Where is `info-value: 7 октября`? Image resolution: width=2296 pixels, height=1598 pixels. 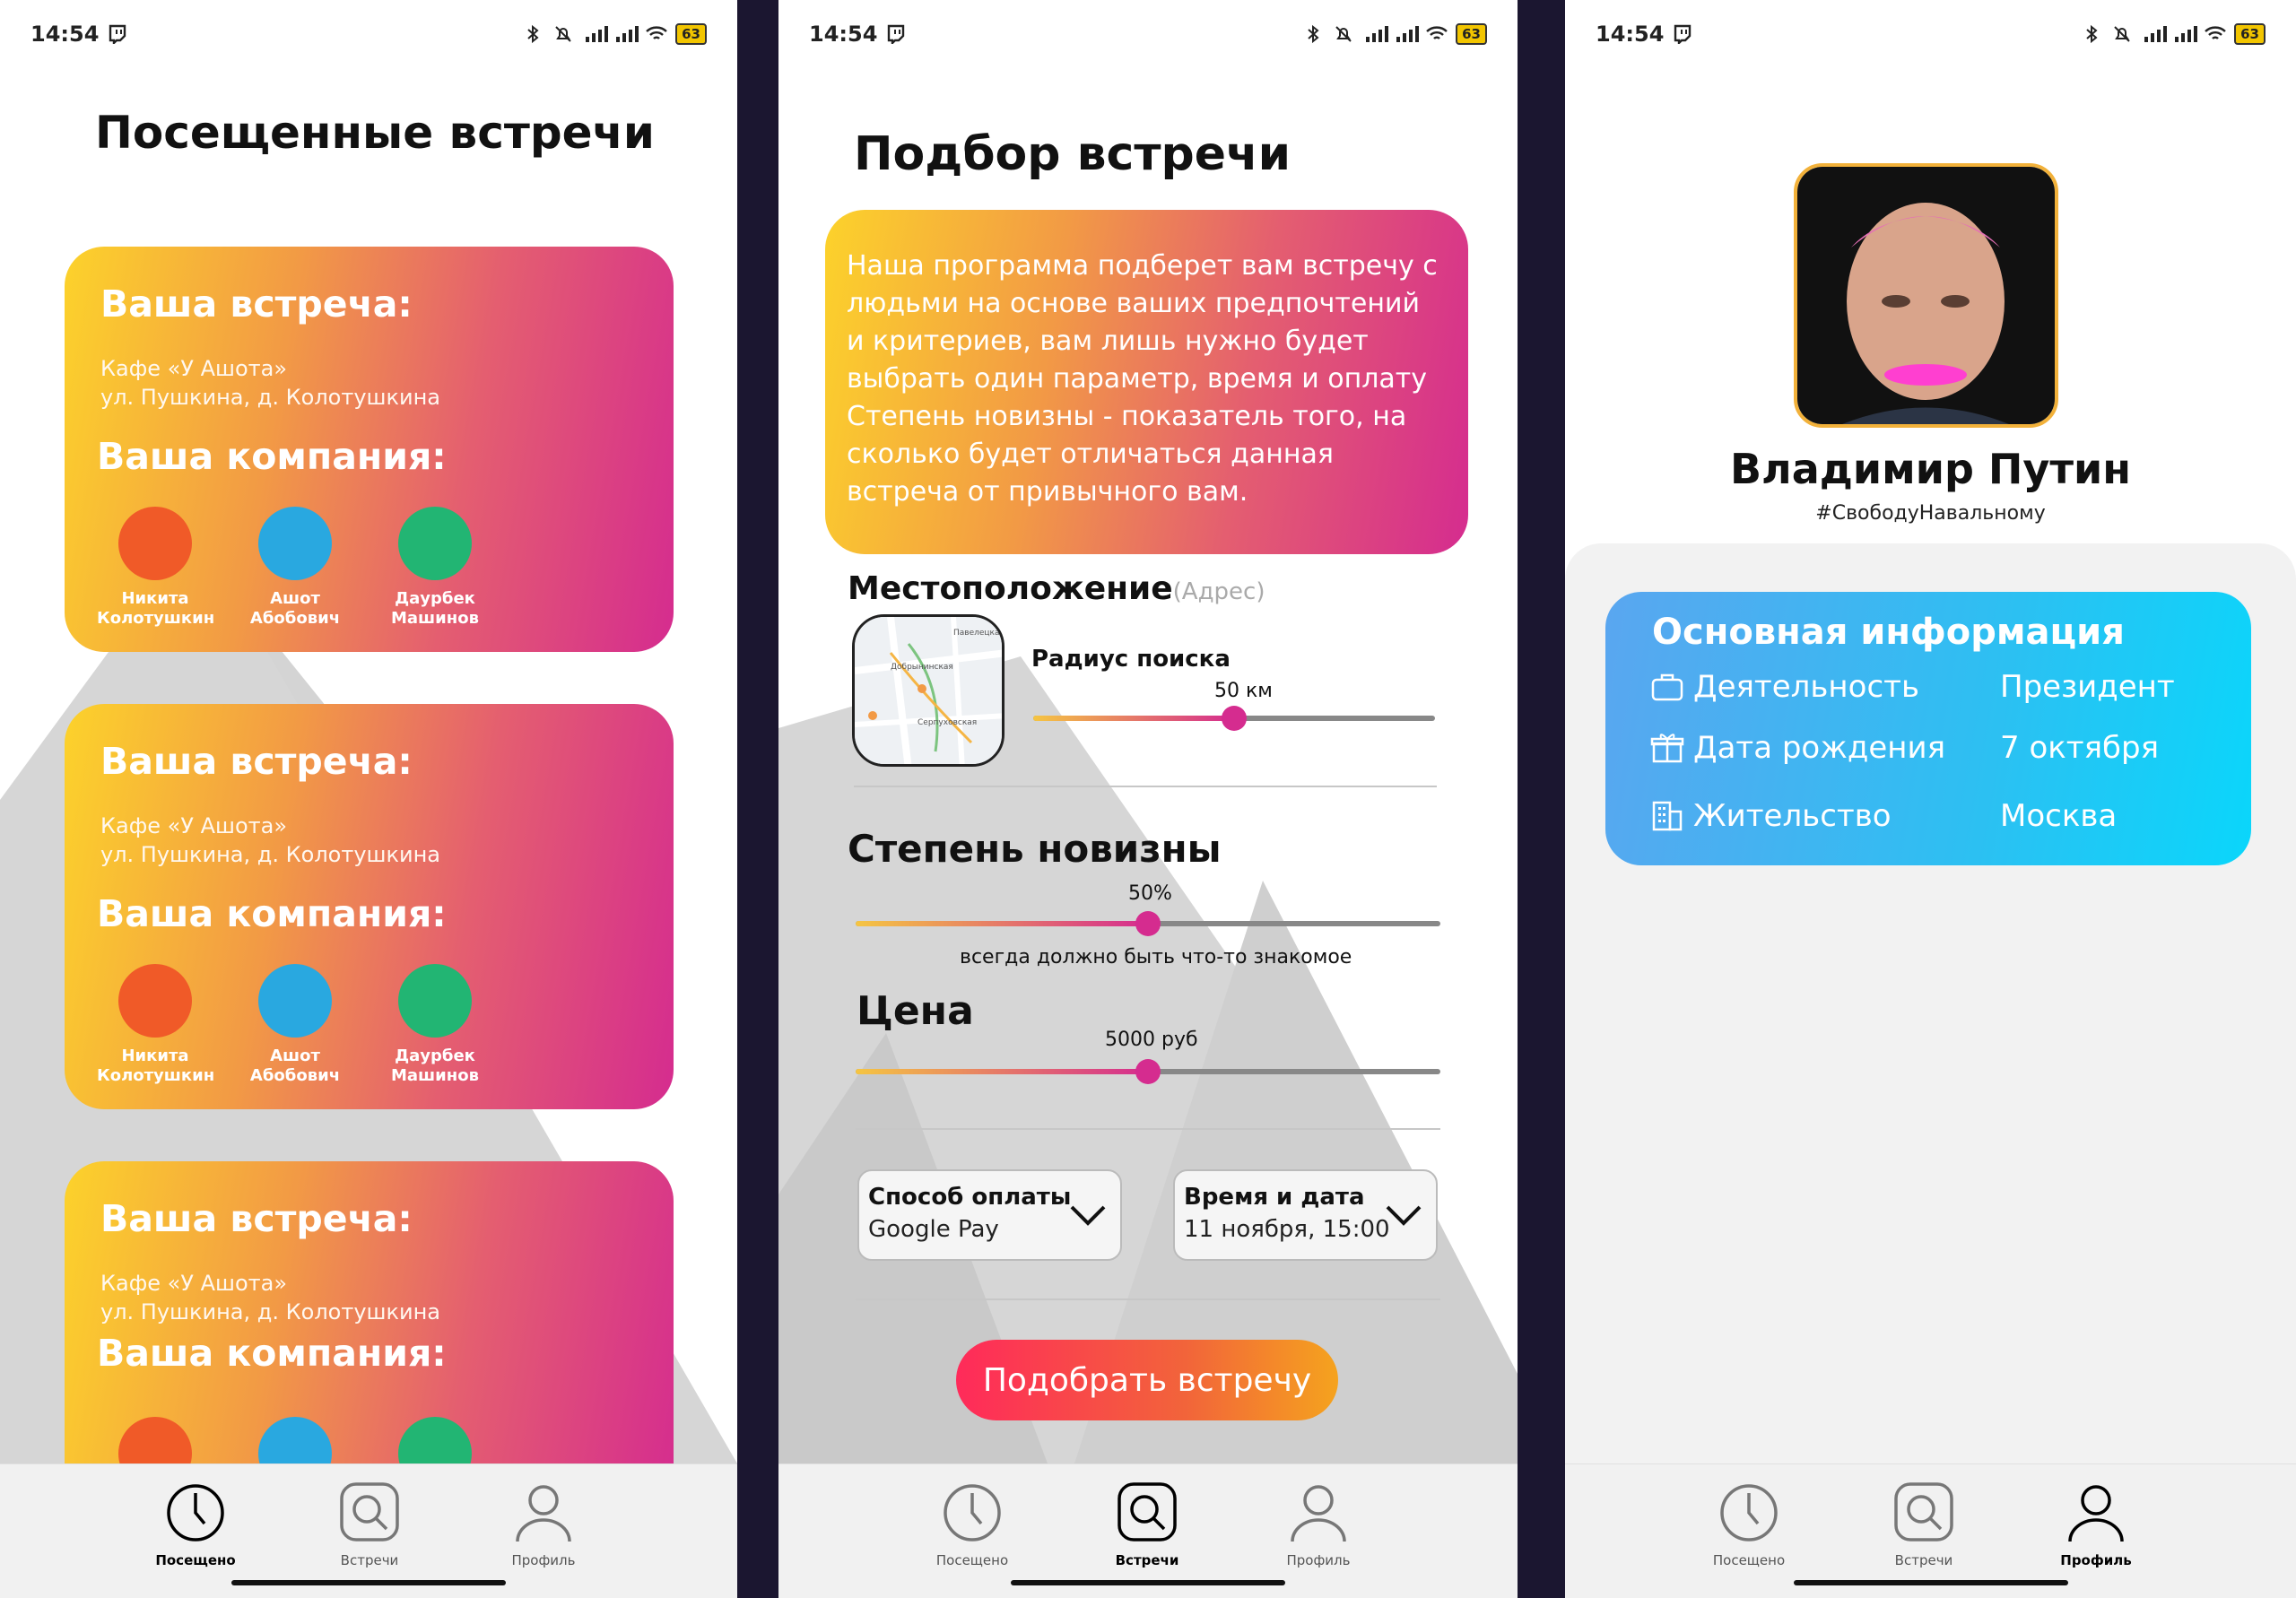
info-value: 7 октября is located at coordinates (2080, 748).